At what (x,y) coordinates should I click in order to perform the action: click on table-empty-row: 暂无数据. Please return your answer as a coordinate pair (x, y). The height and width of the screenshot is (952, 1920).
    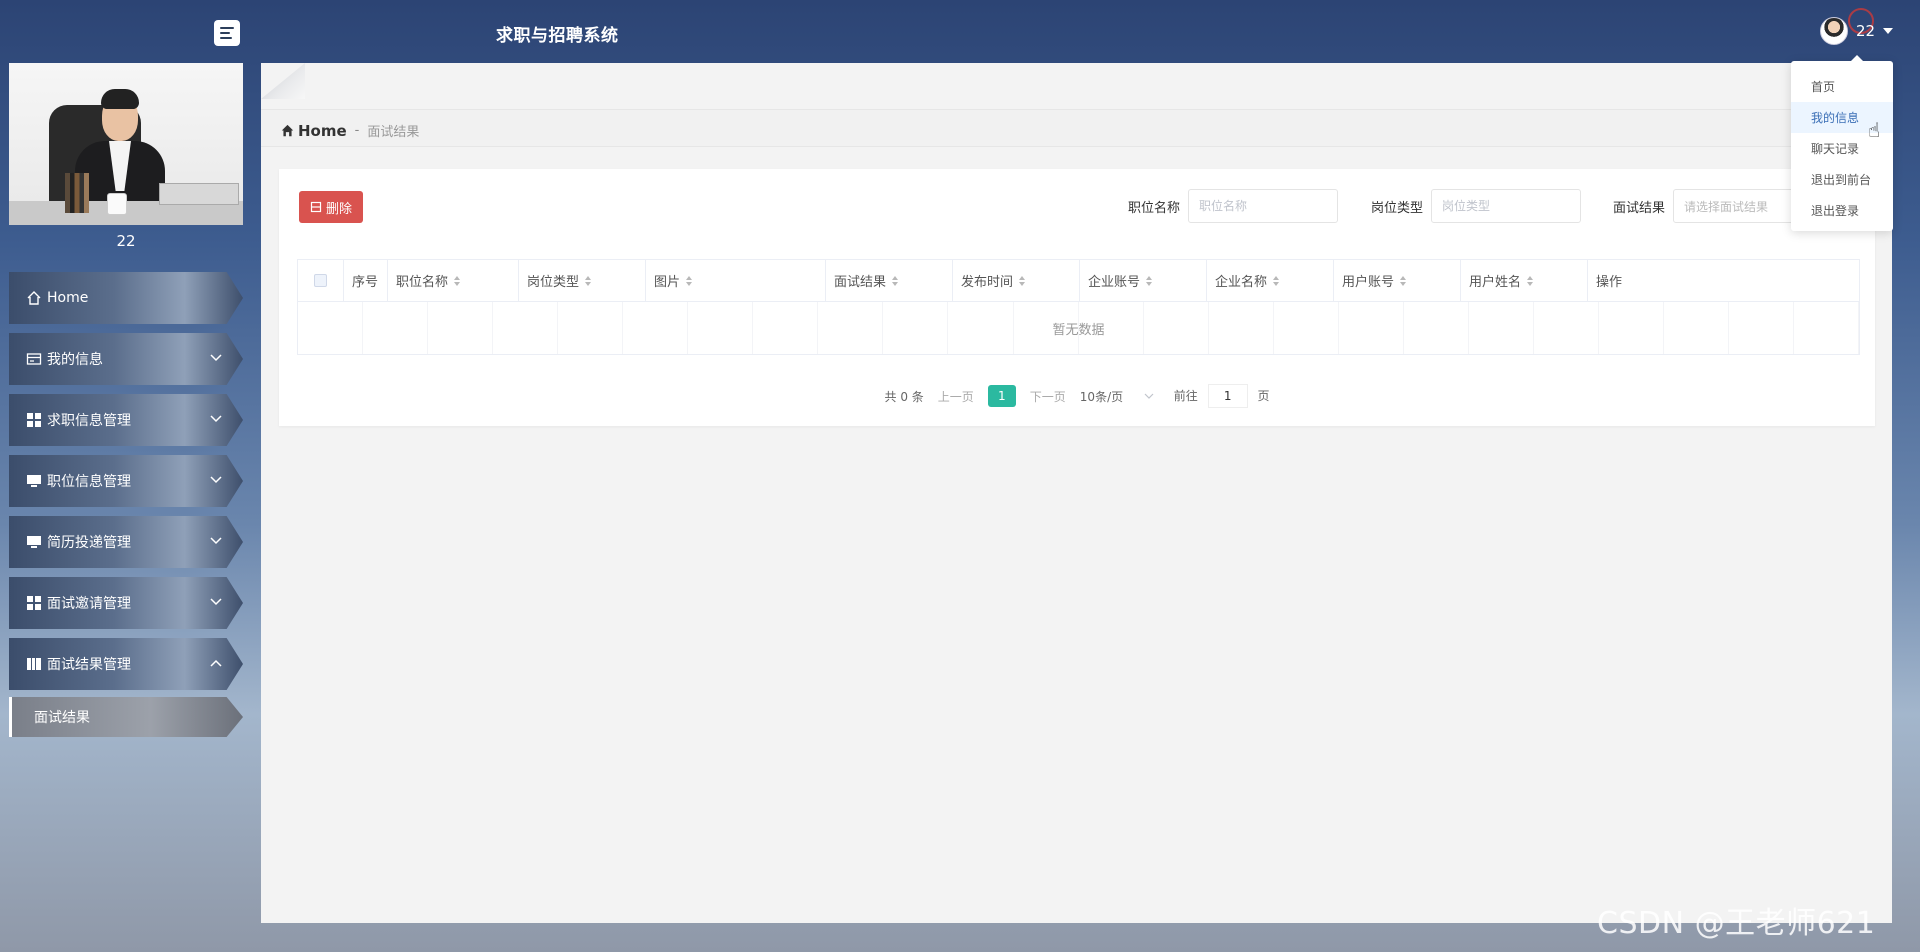
    Looking at the image, I should click on (1079, 328).